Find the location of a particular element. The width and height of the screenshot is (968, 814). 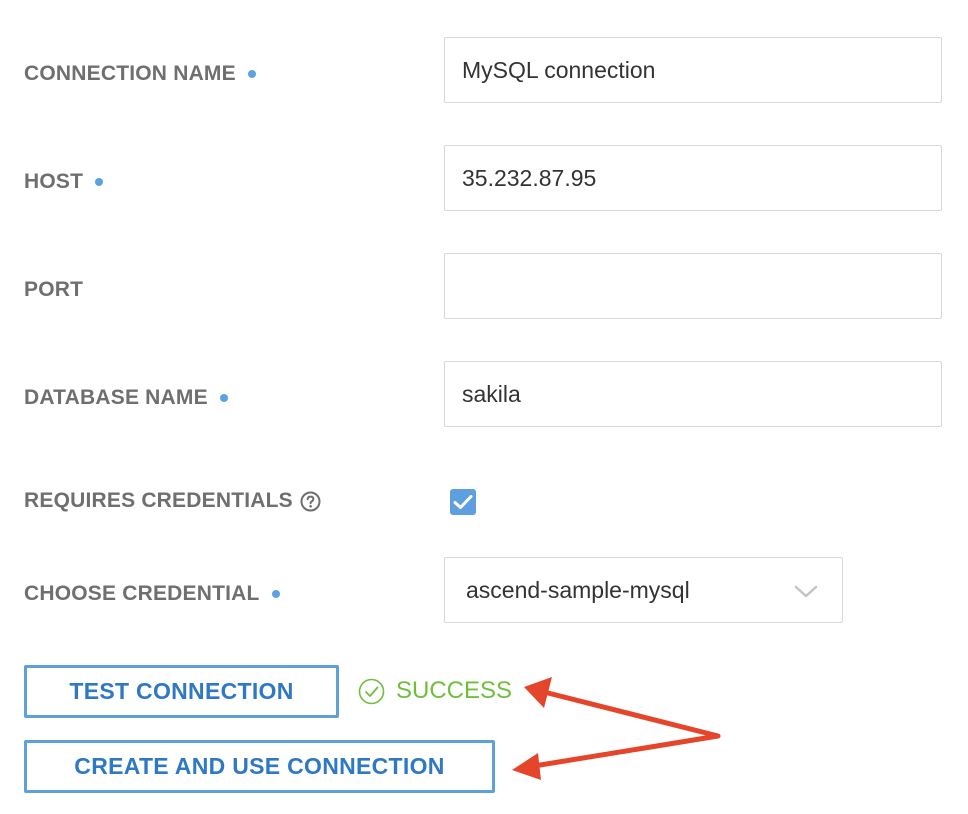

connection-name-label-text: CONNECTION NAME is located at coordinates (130, 73).